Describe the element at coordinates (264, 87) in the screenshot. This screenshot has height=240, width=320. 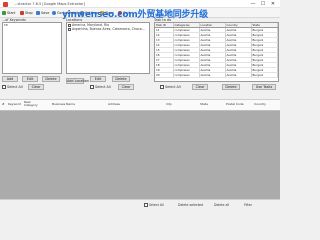
I see `use-tasks-button: Use Tasks` at that location.